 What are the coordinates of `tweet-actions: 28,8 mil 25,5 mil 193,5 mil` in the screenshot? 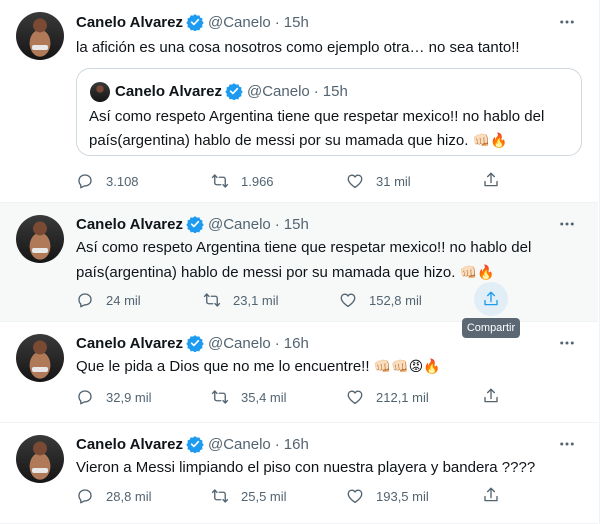 It's located at (291, 496).